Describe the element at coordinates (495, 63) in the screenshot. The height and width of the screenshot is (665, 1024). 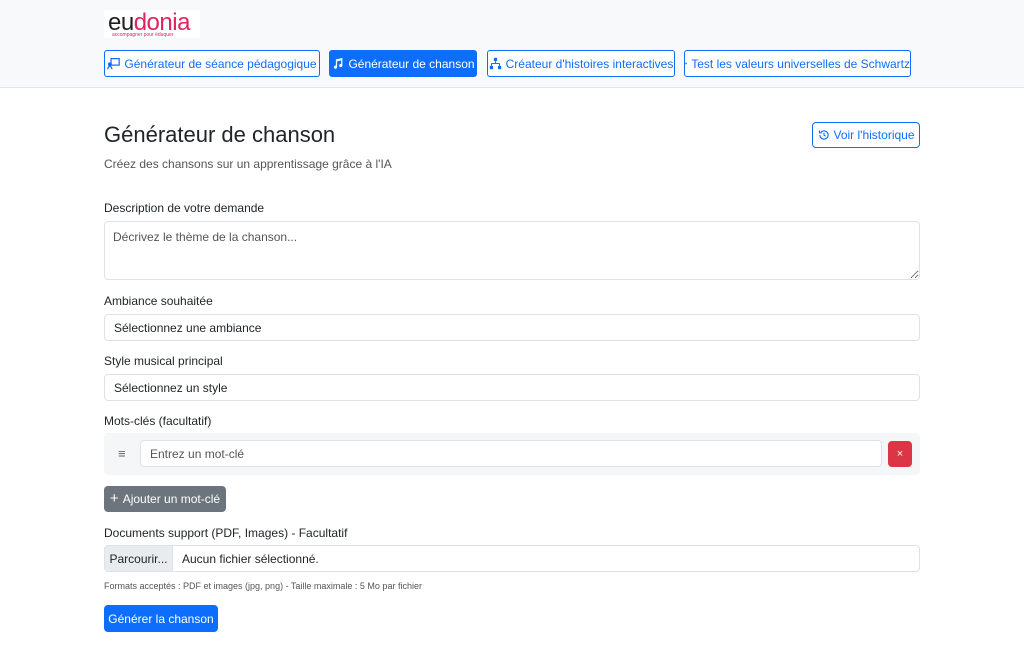
I see `diagram-icon` at that location.